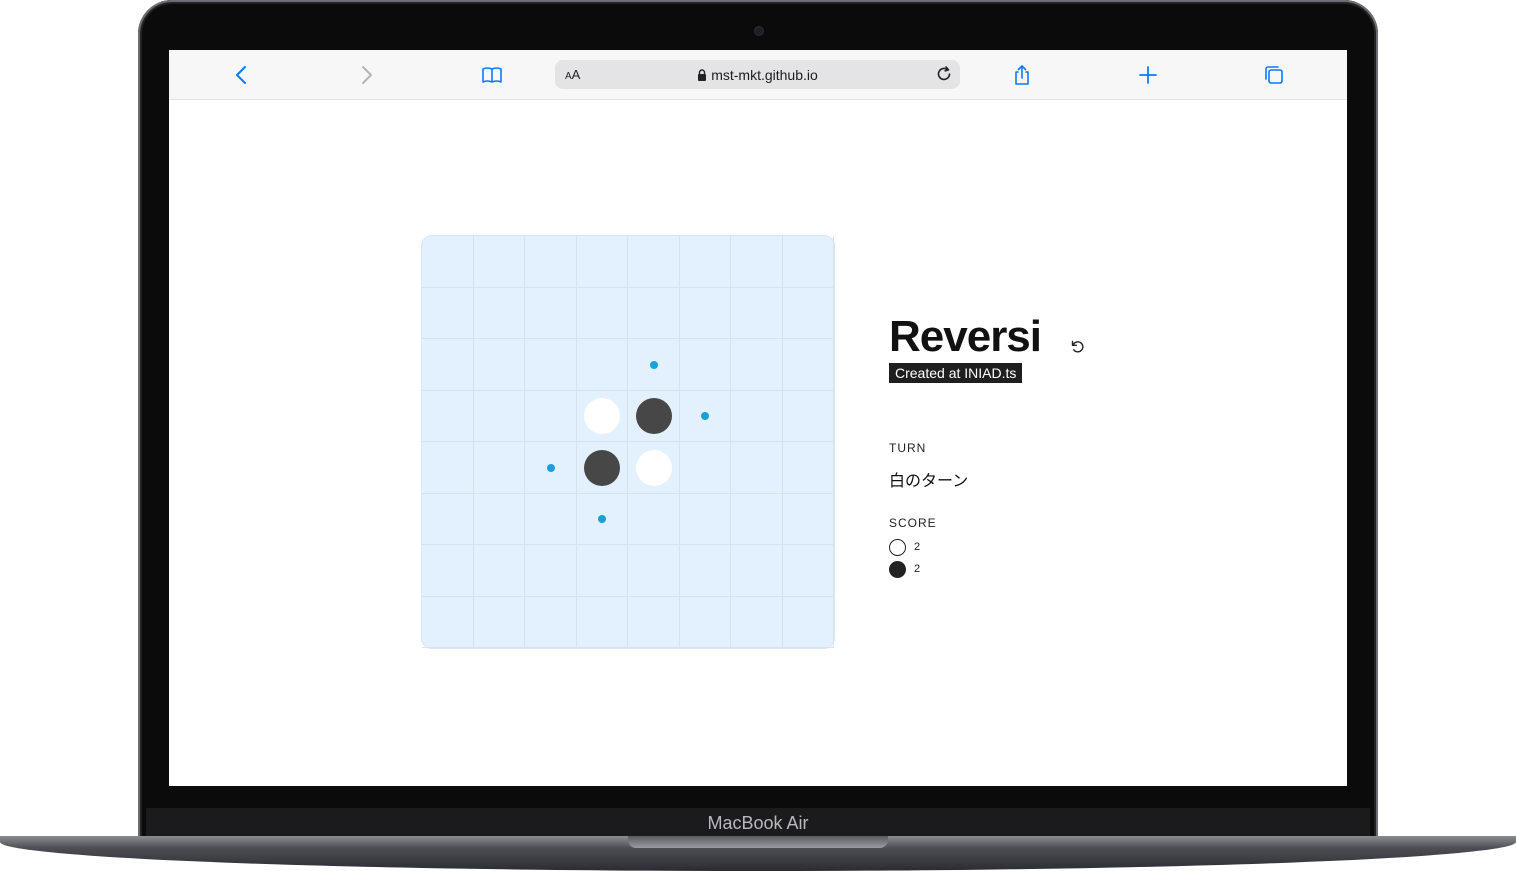  I want to click on game-board, so click(628, 442).